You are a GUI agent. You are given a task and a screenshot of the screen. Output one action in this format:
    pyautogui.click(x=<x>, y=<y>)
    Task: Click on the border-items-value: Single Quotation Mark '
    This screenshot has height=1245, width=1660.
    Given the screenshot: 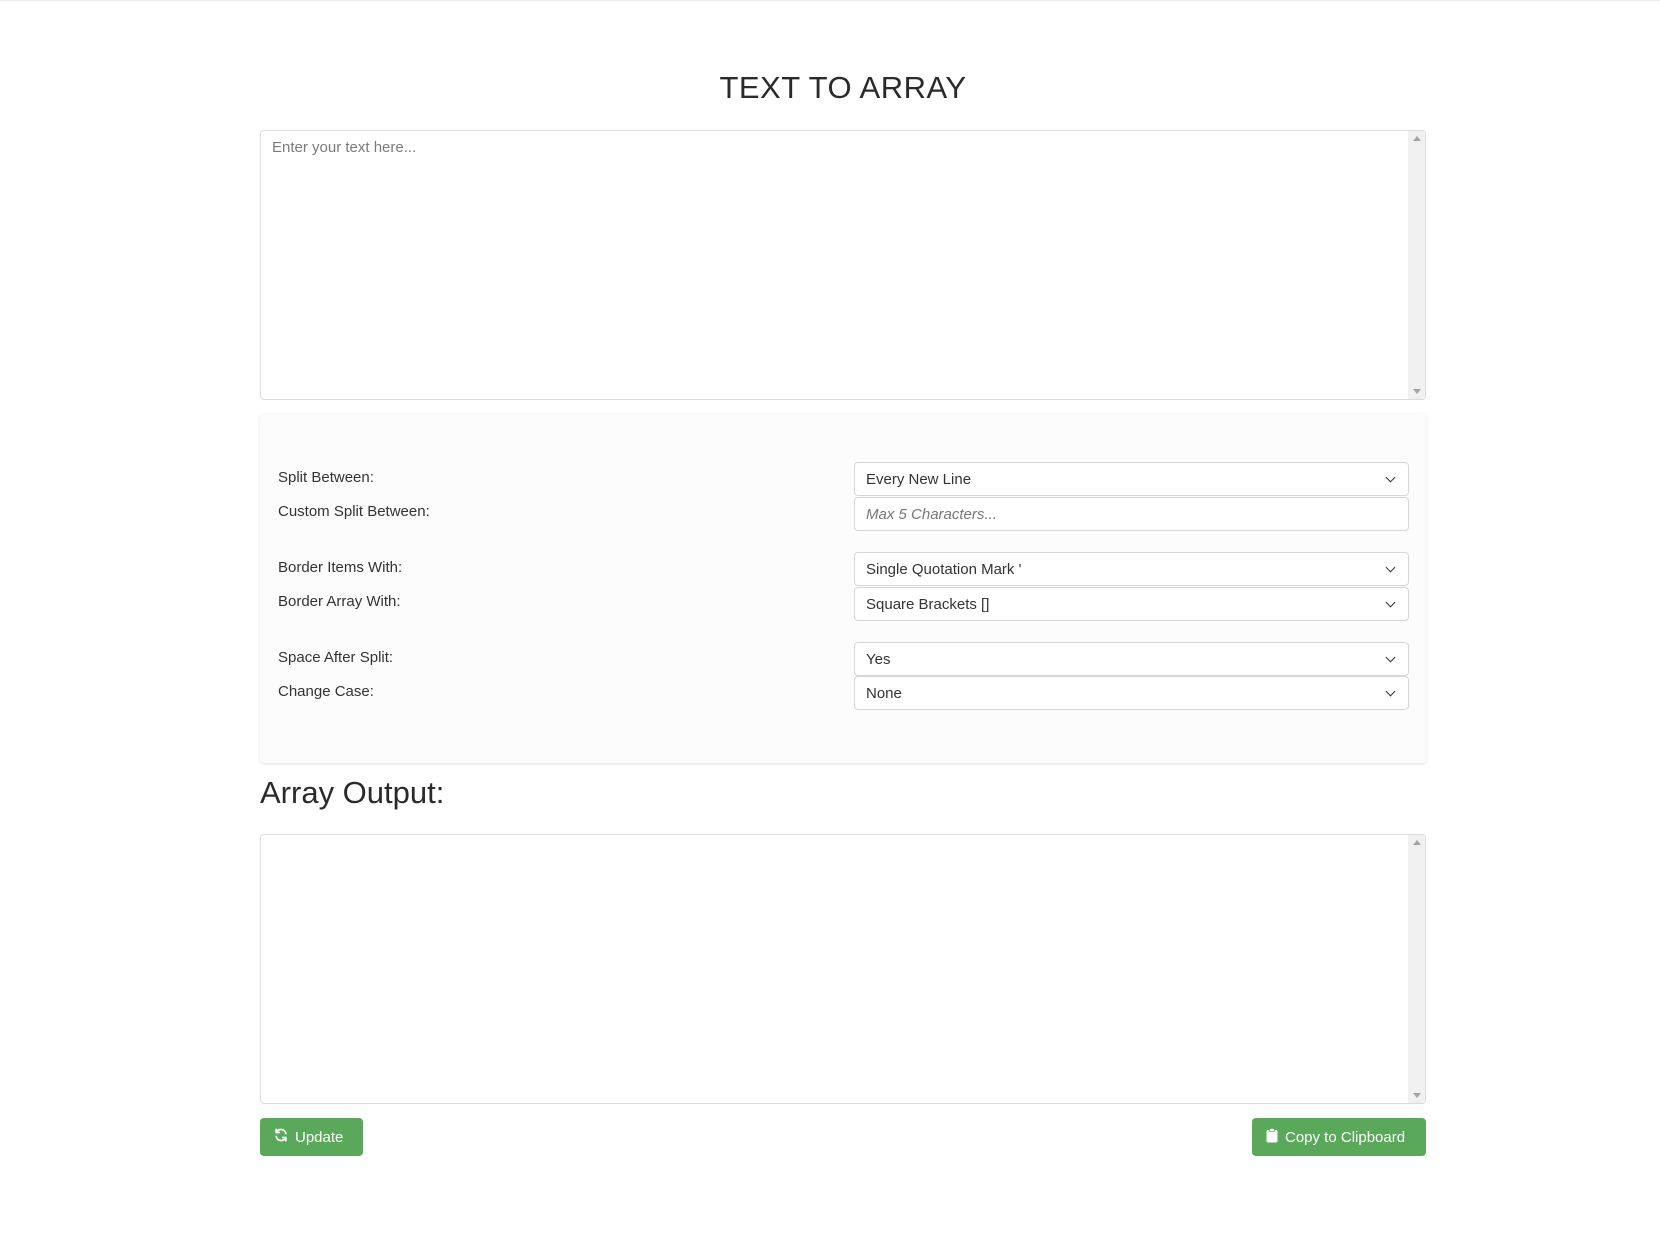 What is the action you would take?
    pyautogui.click(x=944, y=569)
    